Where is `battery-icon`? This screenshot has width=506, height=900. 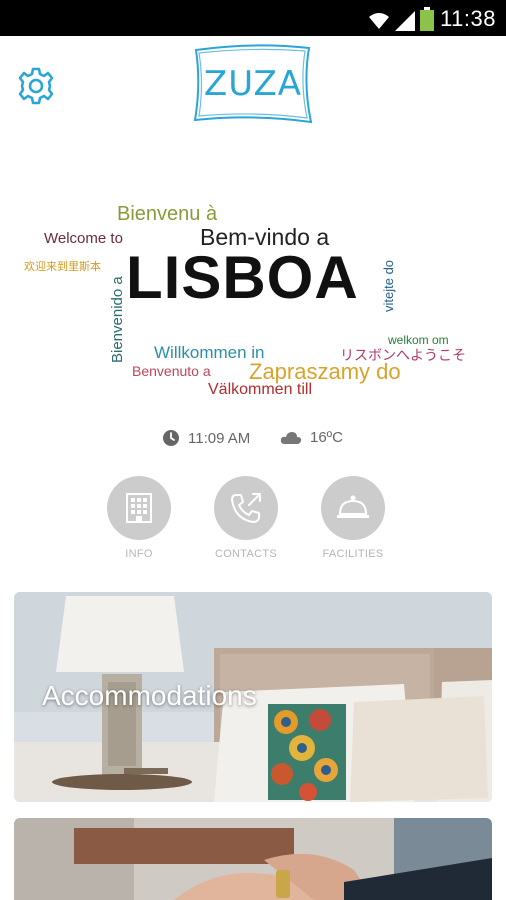 battery-icon is located at coordinates (427, 19).